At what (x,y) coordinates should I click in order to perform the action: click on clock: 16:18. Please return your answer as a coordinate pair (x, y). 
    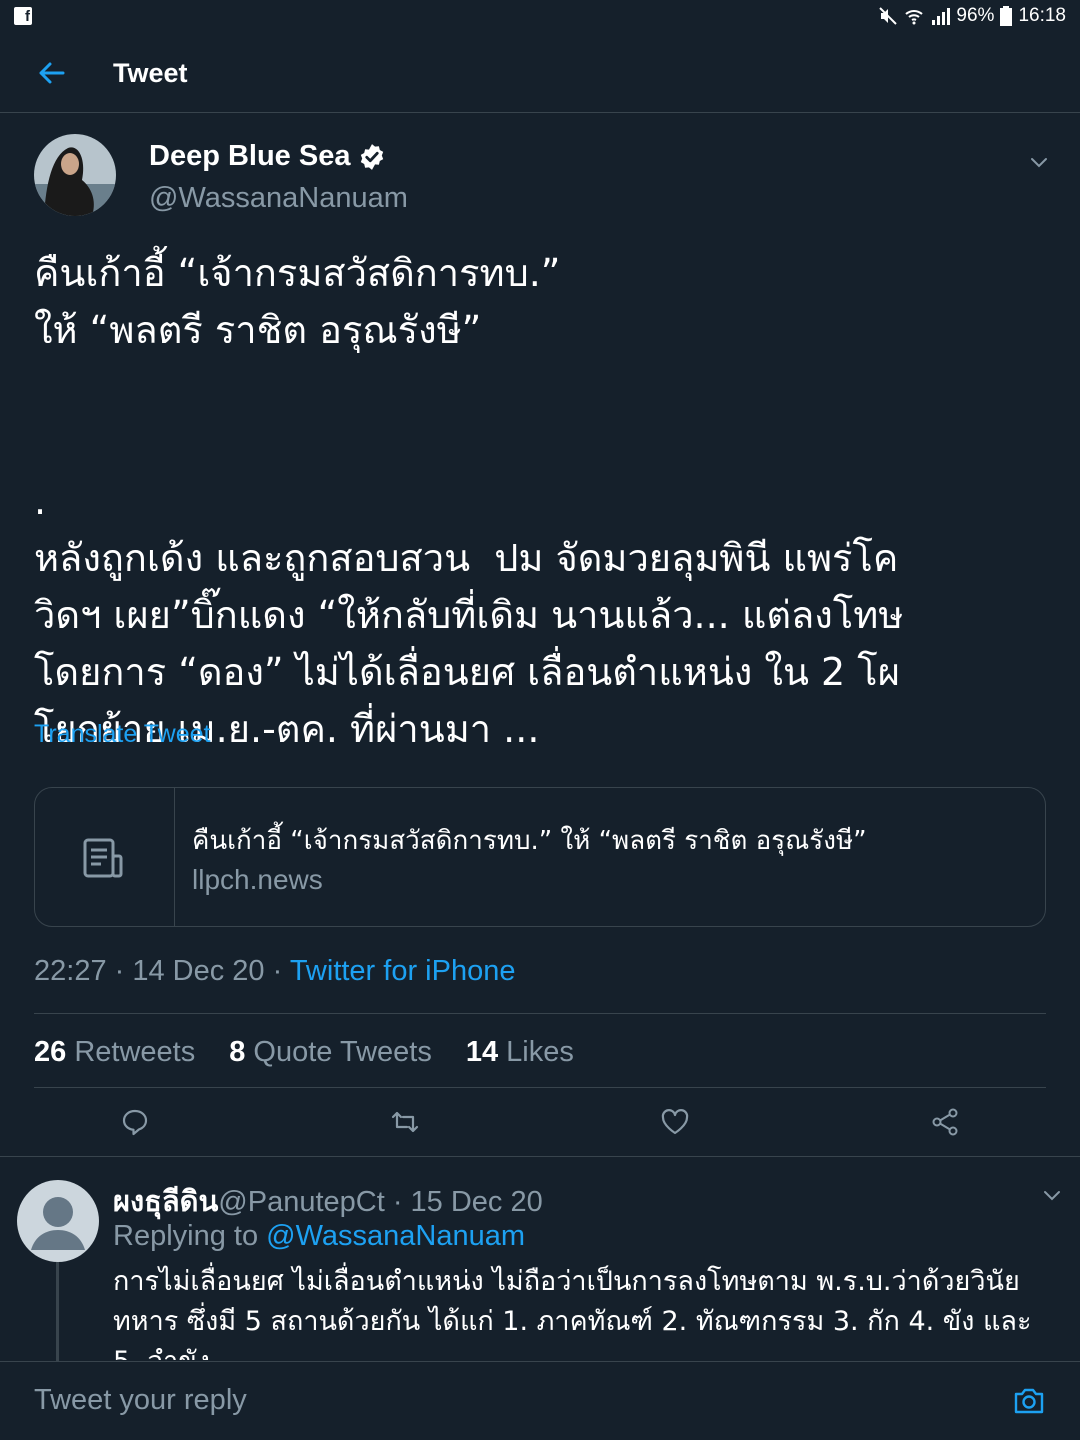
    Looking at the image, I should click on (1042, 15).